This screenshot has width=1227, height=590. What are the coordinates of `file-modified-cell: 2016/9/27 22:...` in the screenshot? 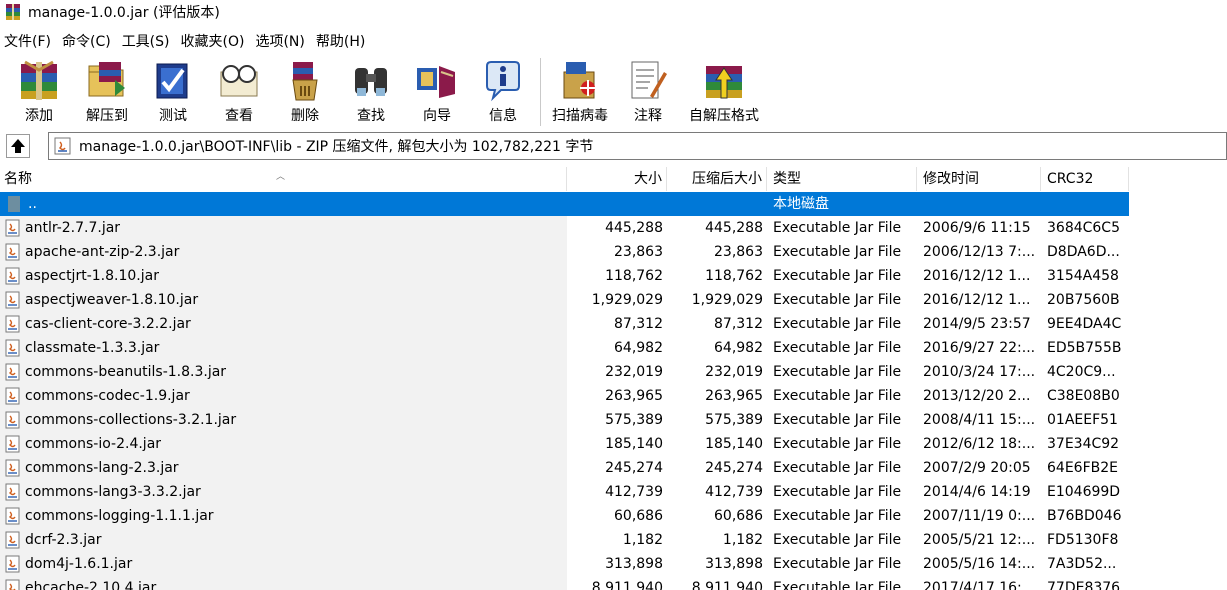 It's located at (979, 348).